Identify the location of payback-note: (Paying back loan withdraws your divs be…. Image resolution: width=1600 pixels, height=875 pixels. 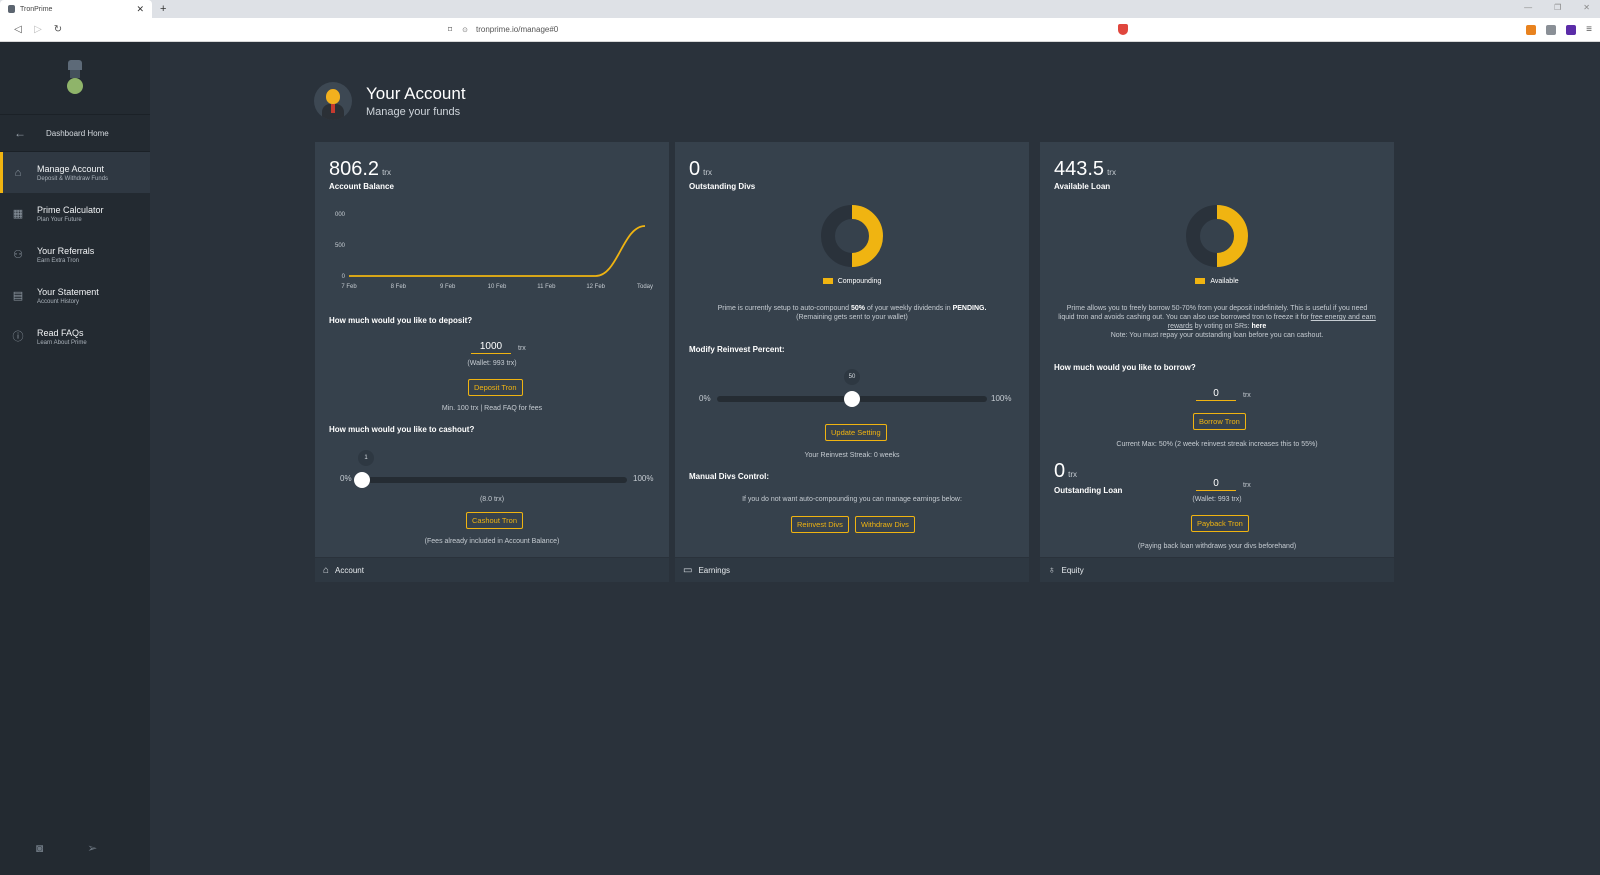
(1217, 546).